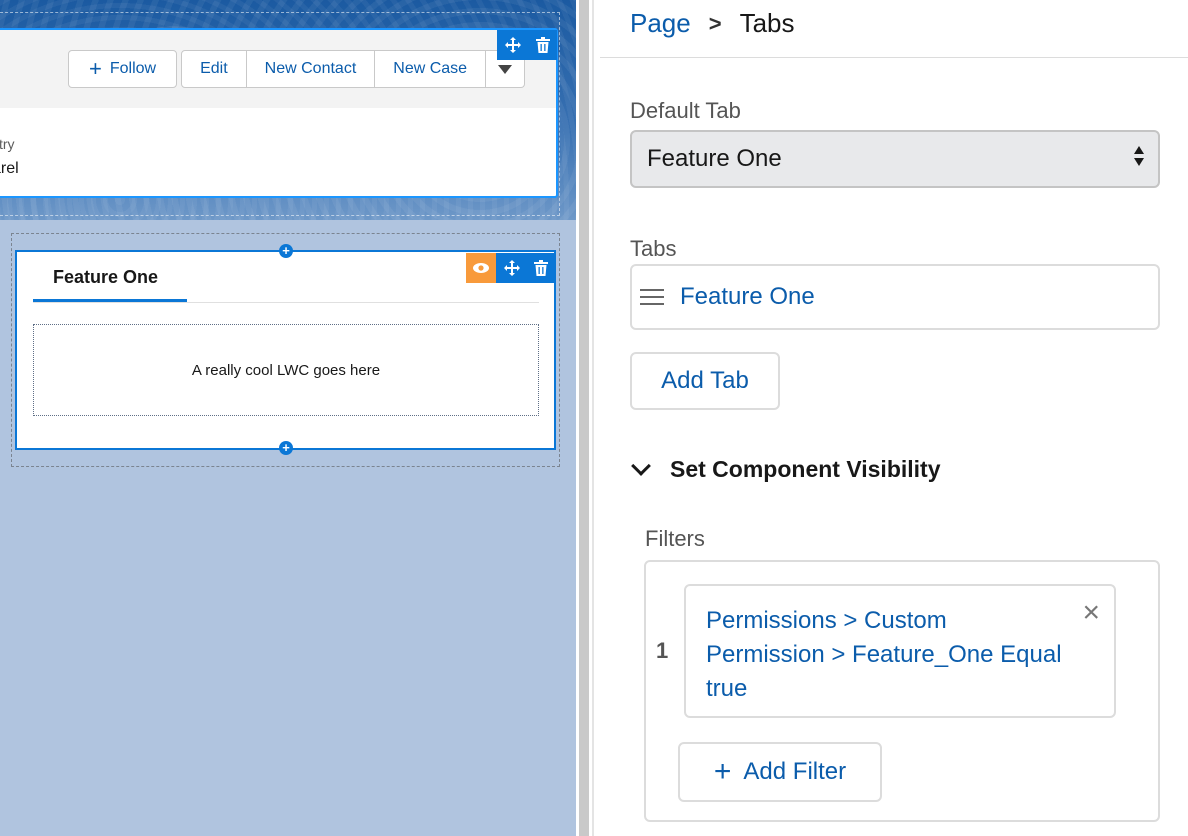 The width and height of the screenshot is (1188, 836). I want to click on breadcrumb: Page > Tabs, so click(712, 23).